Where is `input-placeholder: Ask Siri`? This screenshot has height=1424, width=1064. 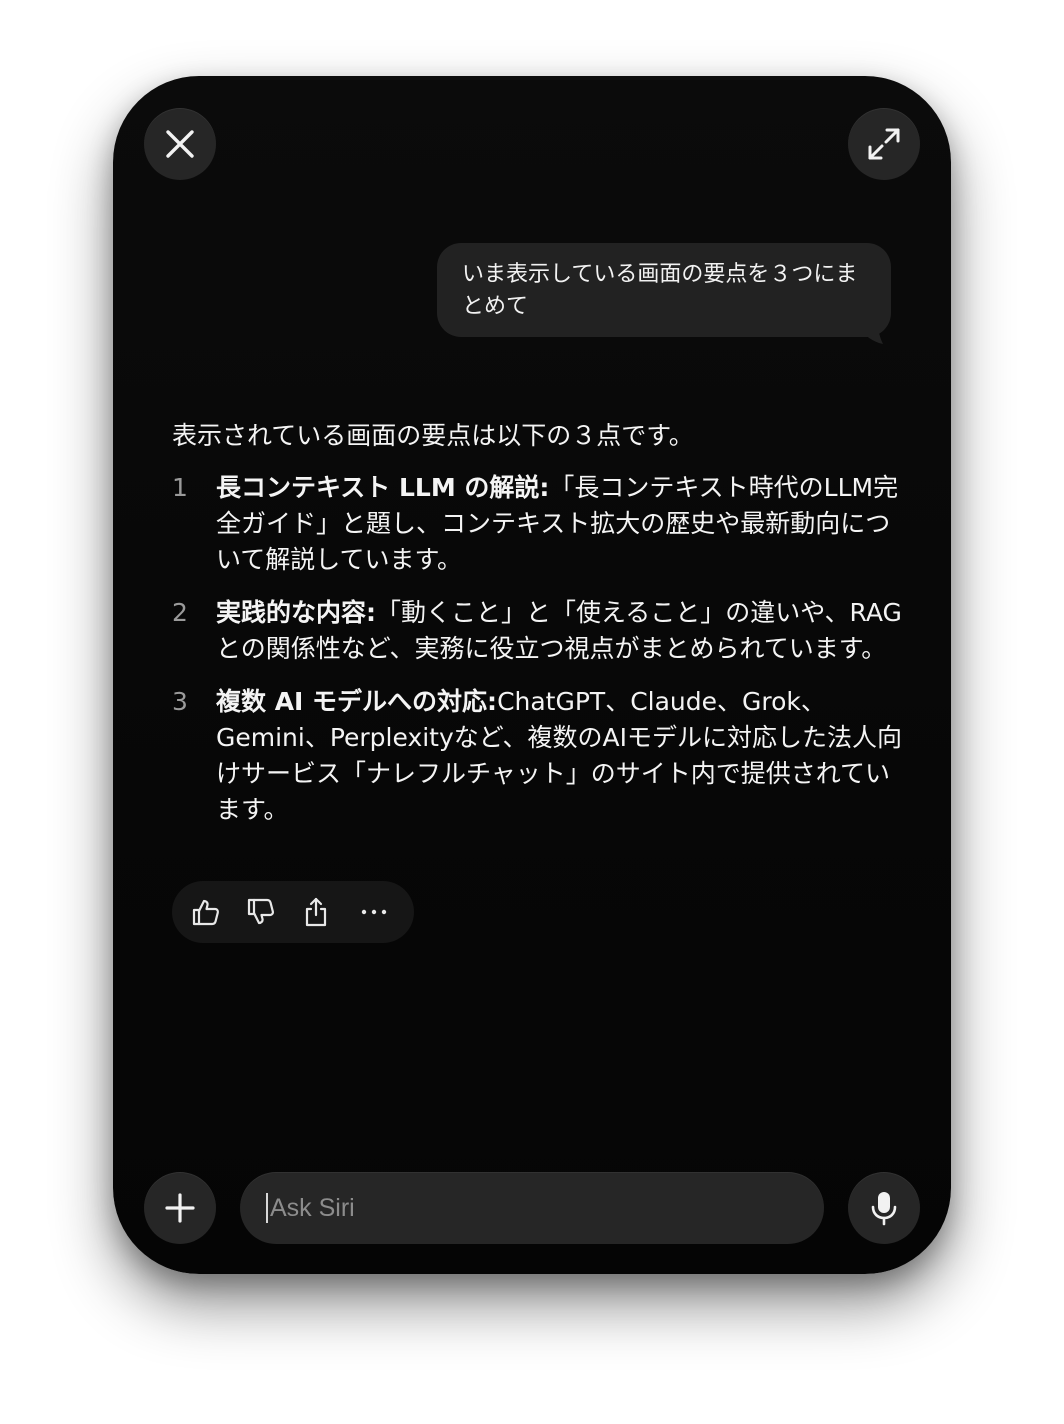 input-placeholder: Ask Siri is located at coordinates (312, 1207).